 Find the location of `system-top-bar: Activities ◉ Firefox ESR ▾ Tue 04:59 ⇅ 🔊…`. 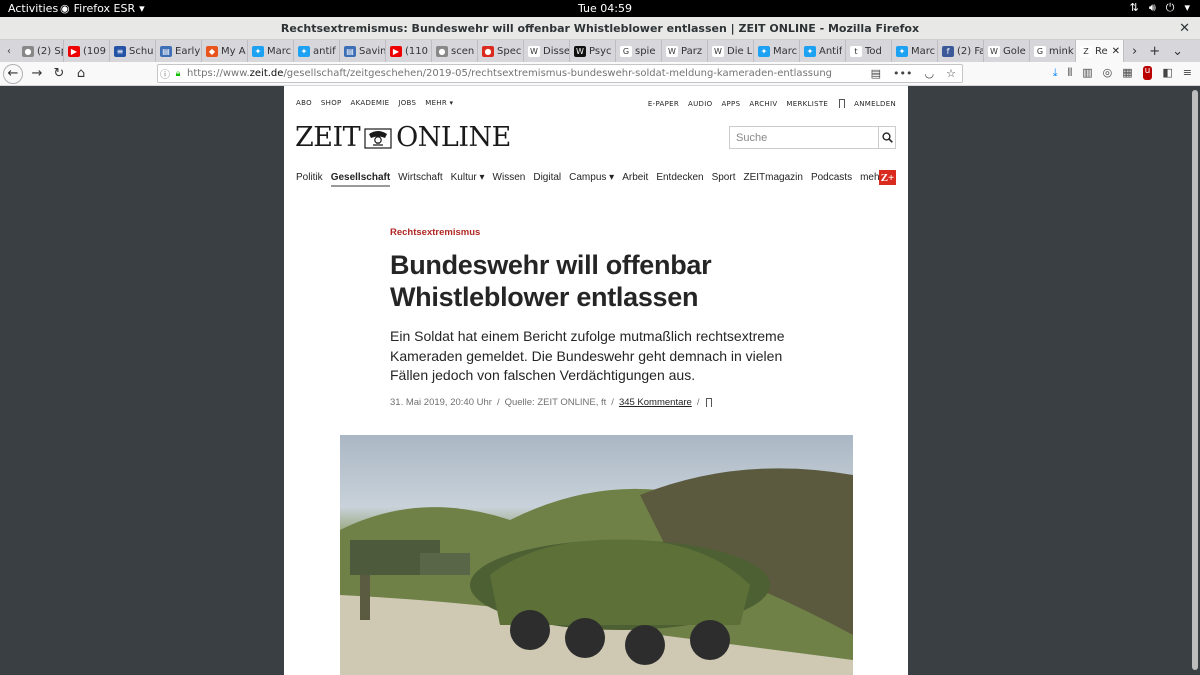

system-top-bar: Activities ◉ Firefox ESR ▾ Tue 04:59 ⇅ 🔊… is located at coordinates (600, 8).